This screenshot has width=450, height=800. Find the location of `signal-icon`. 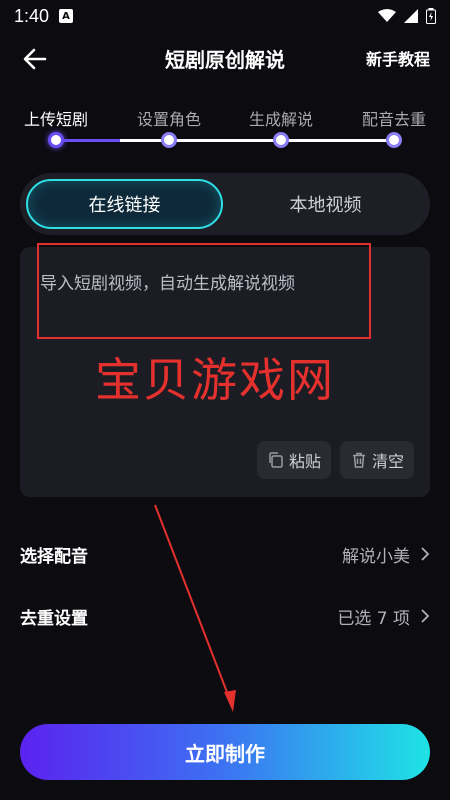

signal-icon is located at coordinates (411, 16).